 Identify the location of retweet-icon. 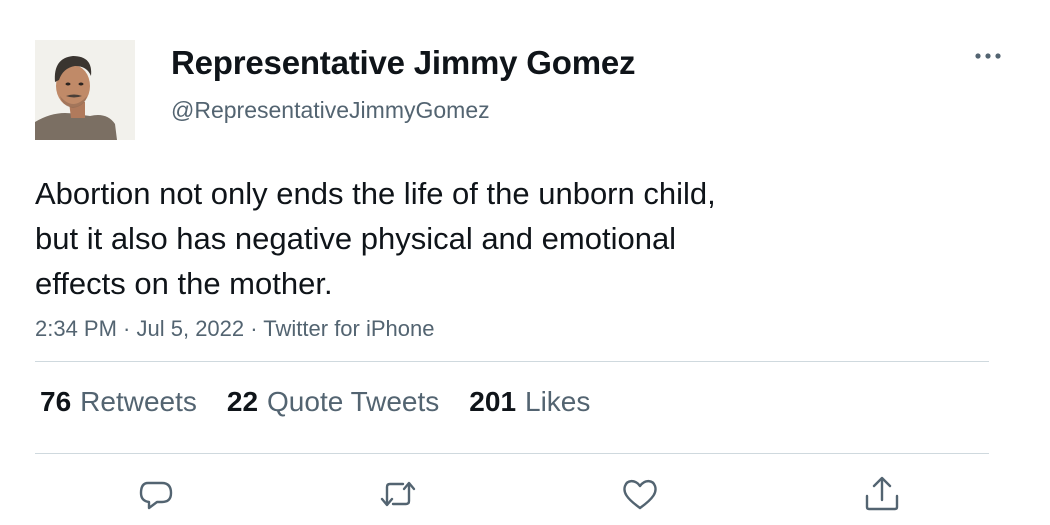
(398, 494).